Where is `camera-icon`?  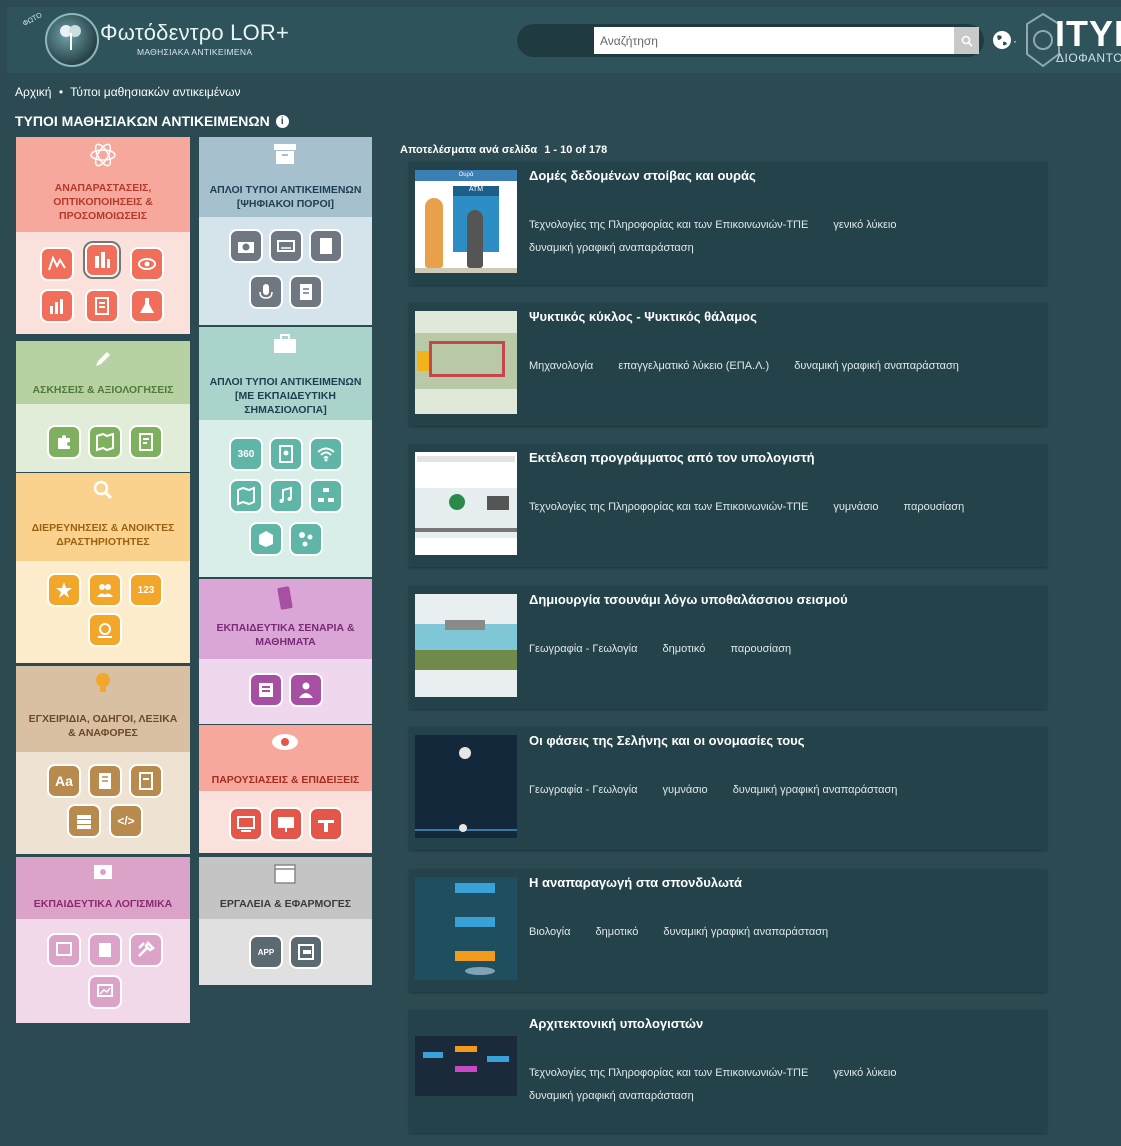
camera-icon is located at coordinates (246, 246).